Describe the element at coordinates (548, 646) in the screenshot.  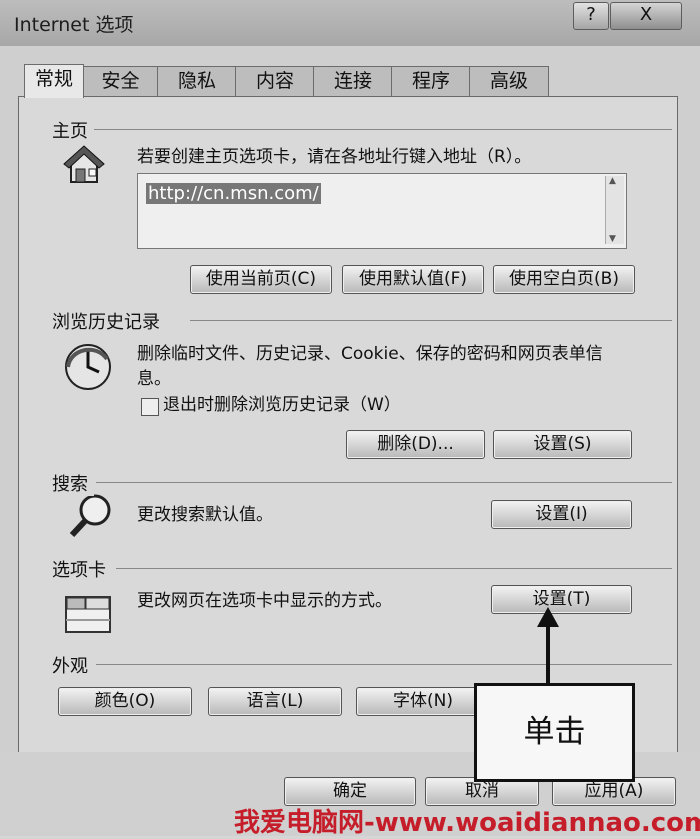
I see `annotation-arrow-icon` at that location.